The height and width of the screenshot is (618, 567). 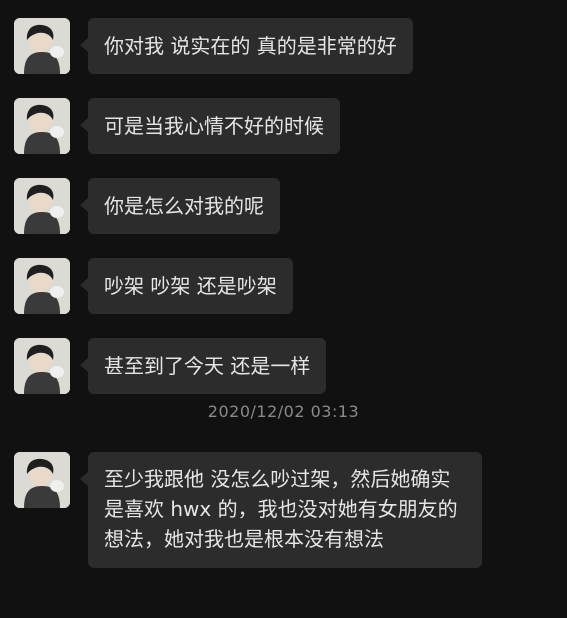 What do you see at coordinates (203, 366) in the screenshot?
I see `message-bubble: 甚至到了今天 还是一样` at bounding box center [203, 366].